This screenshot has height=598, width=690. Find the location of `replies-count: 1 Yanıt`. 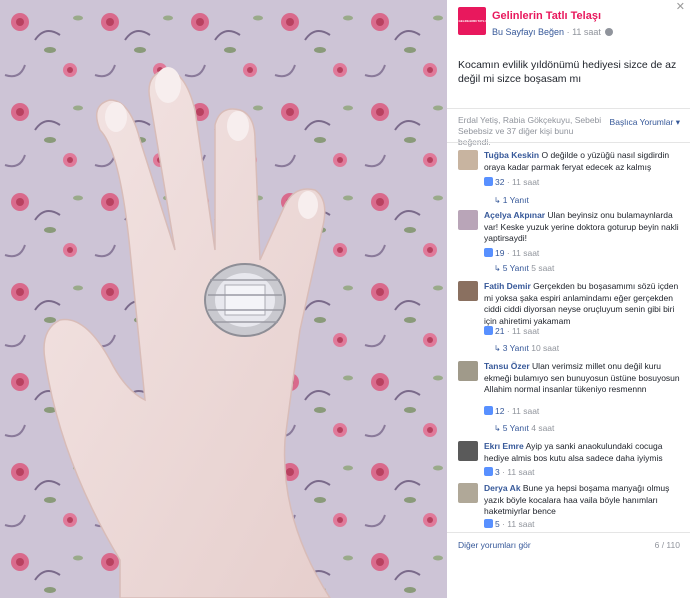

replies-count: 1 Yanıt is located at coordinates (515, 200).